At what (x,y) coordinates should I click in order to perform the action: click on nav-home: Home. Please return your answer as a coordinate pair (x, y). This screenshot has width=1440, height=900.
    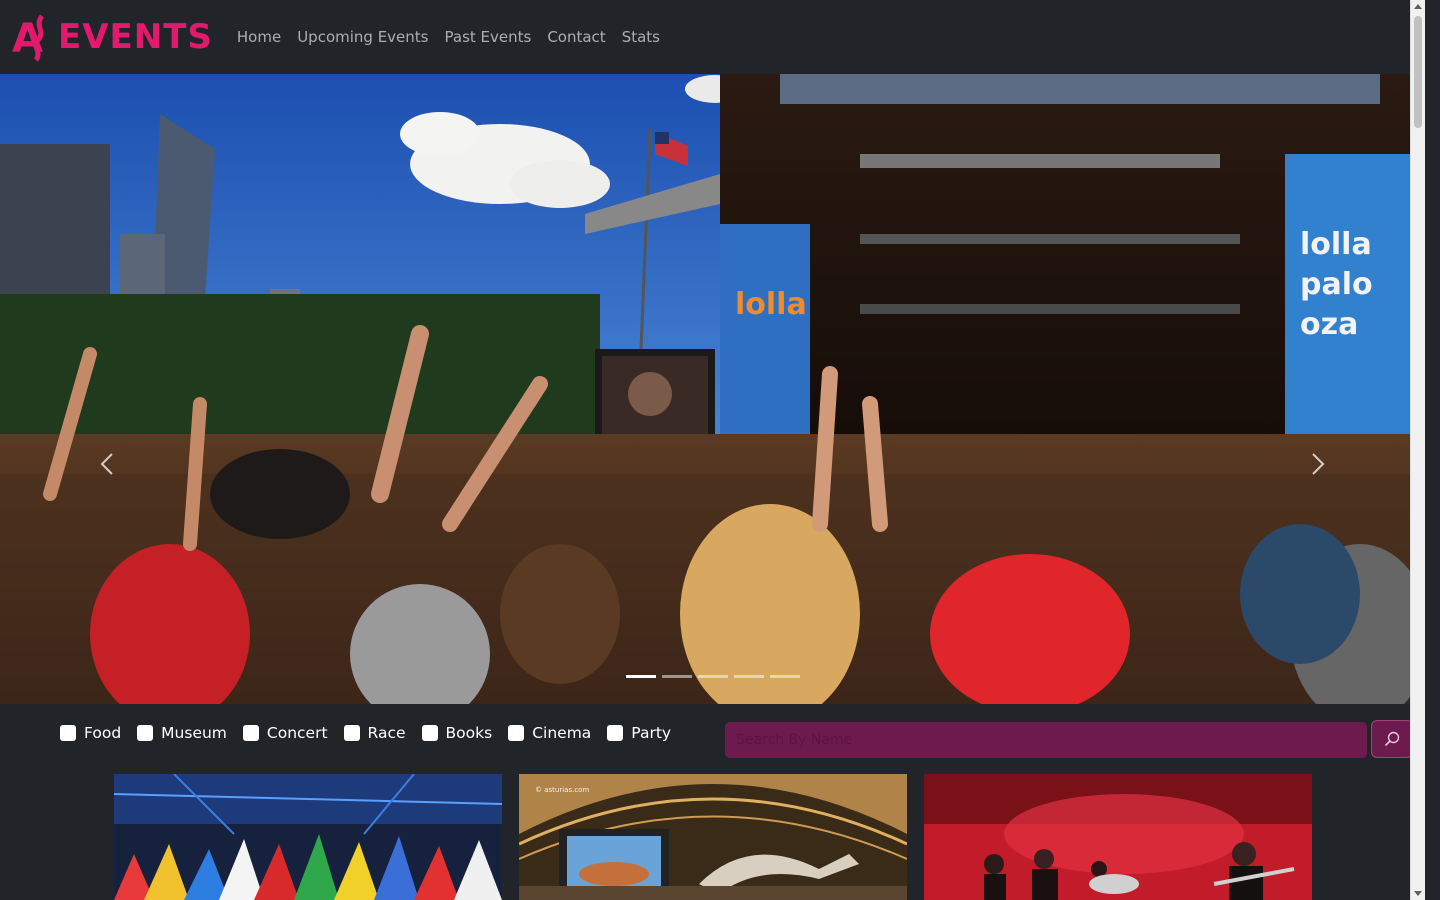
    Looking at the image, I should click on (262, 37).